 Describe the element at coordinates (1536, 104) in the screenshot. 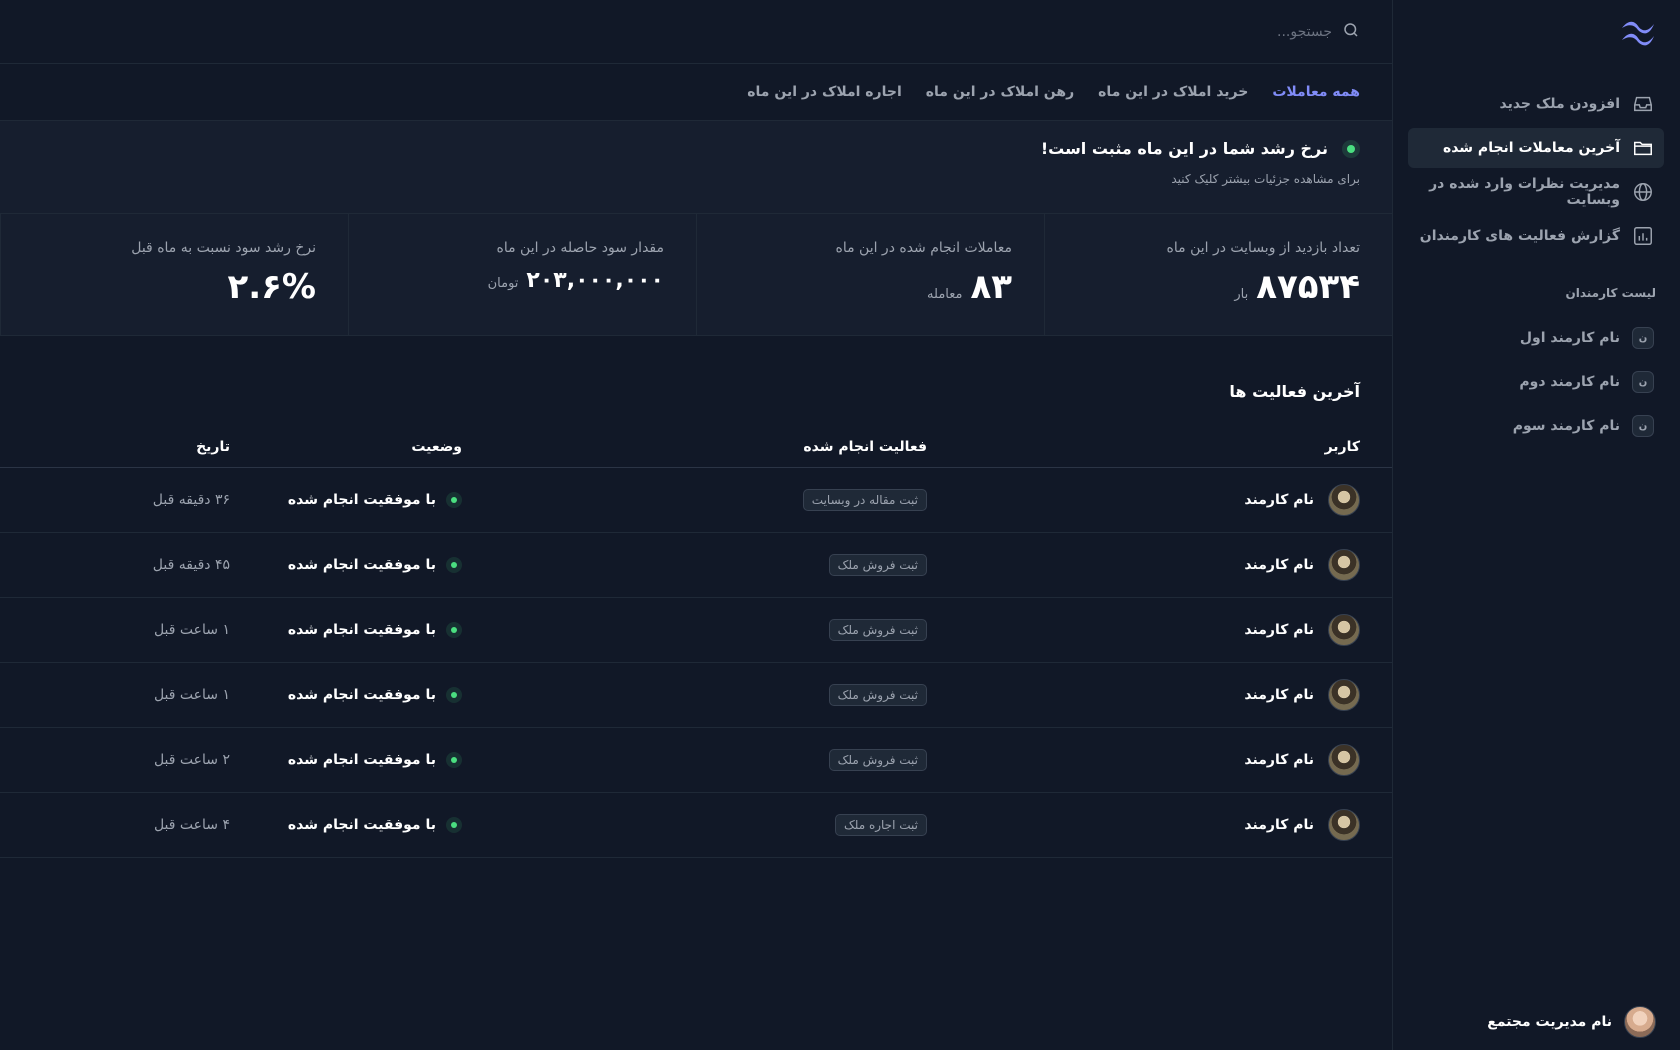

I see `sidebar-item-add-property: افزودن ملک جدید` at that location.